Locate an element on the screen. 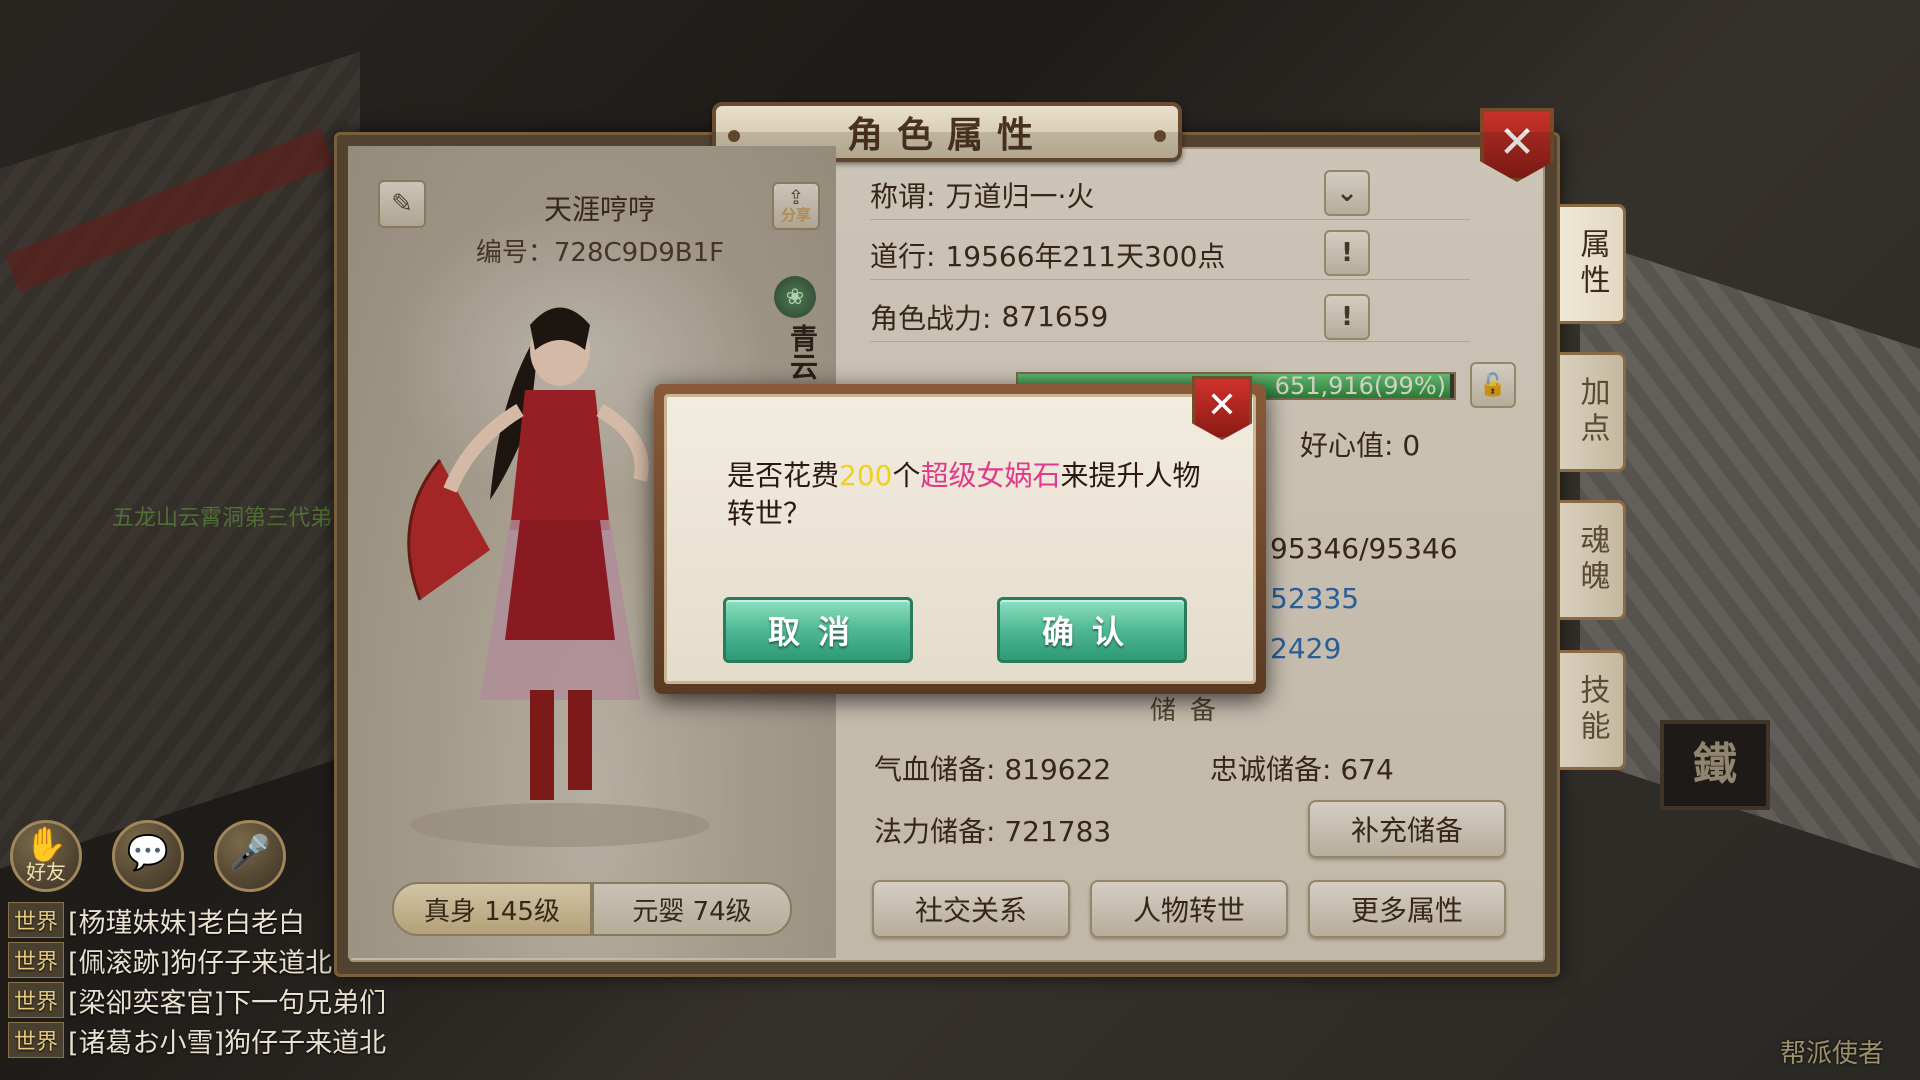 The width and height of the screenshot is (1920, 1080). dialog-body: 是否花费200个超级女娲石来提升人物转世？ 取消 确认 is located at coordinates (960, 539).